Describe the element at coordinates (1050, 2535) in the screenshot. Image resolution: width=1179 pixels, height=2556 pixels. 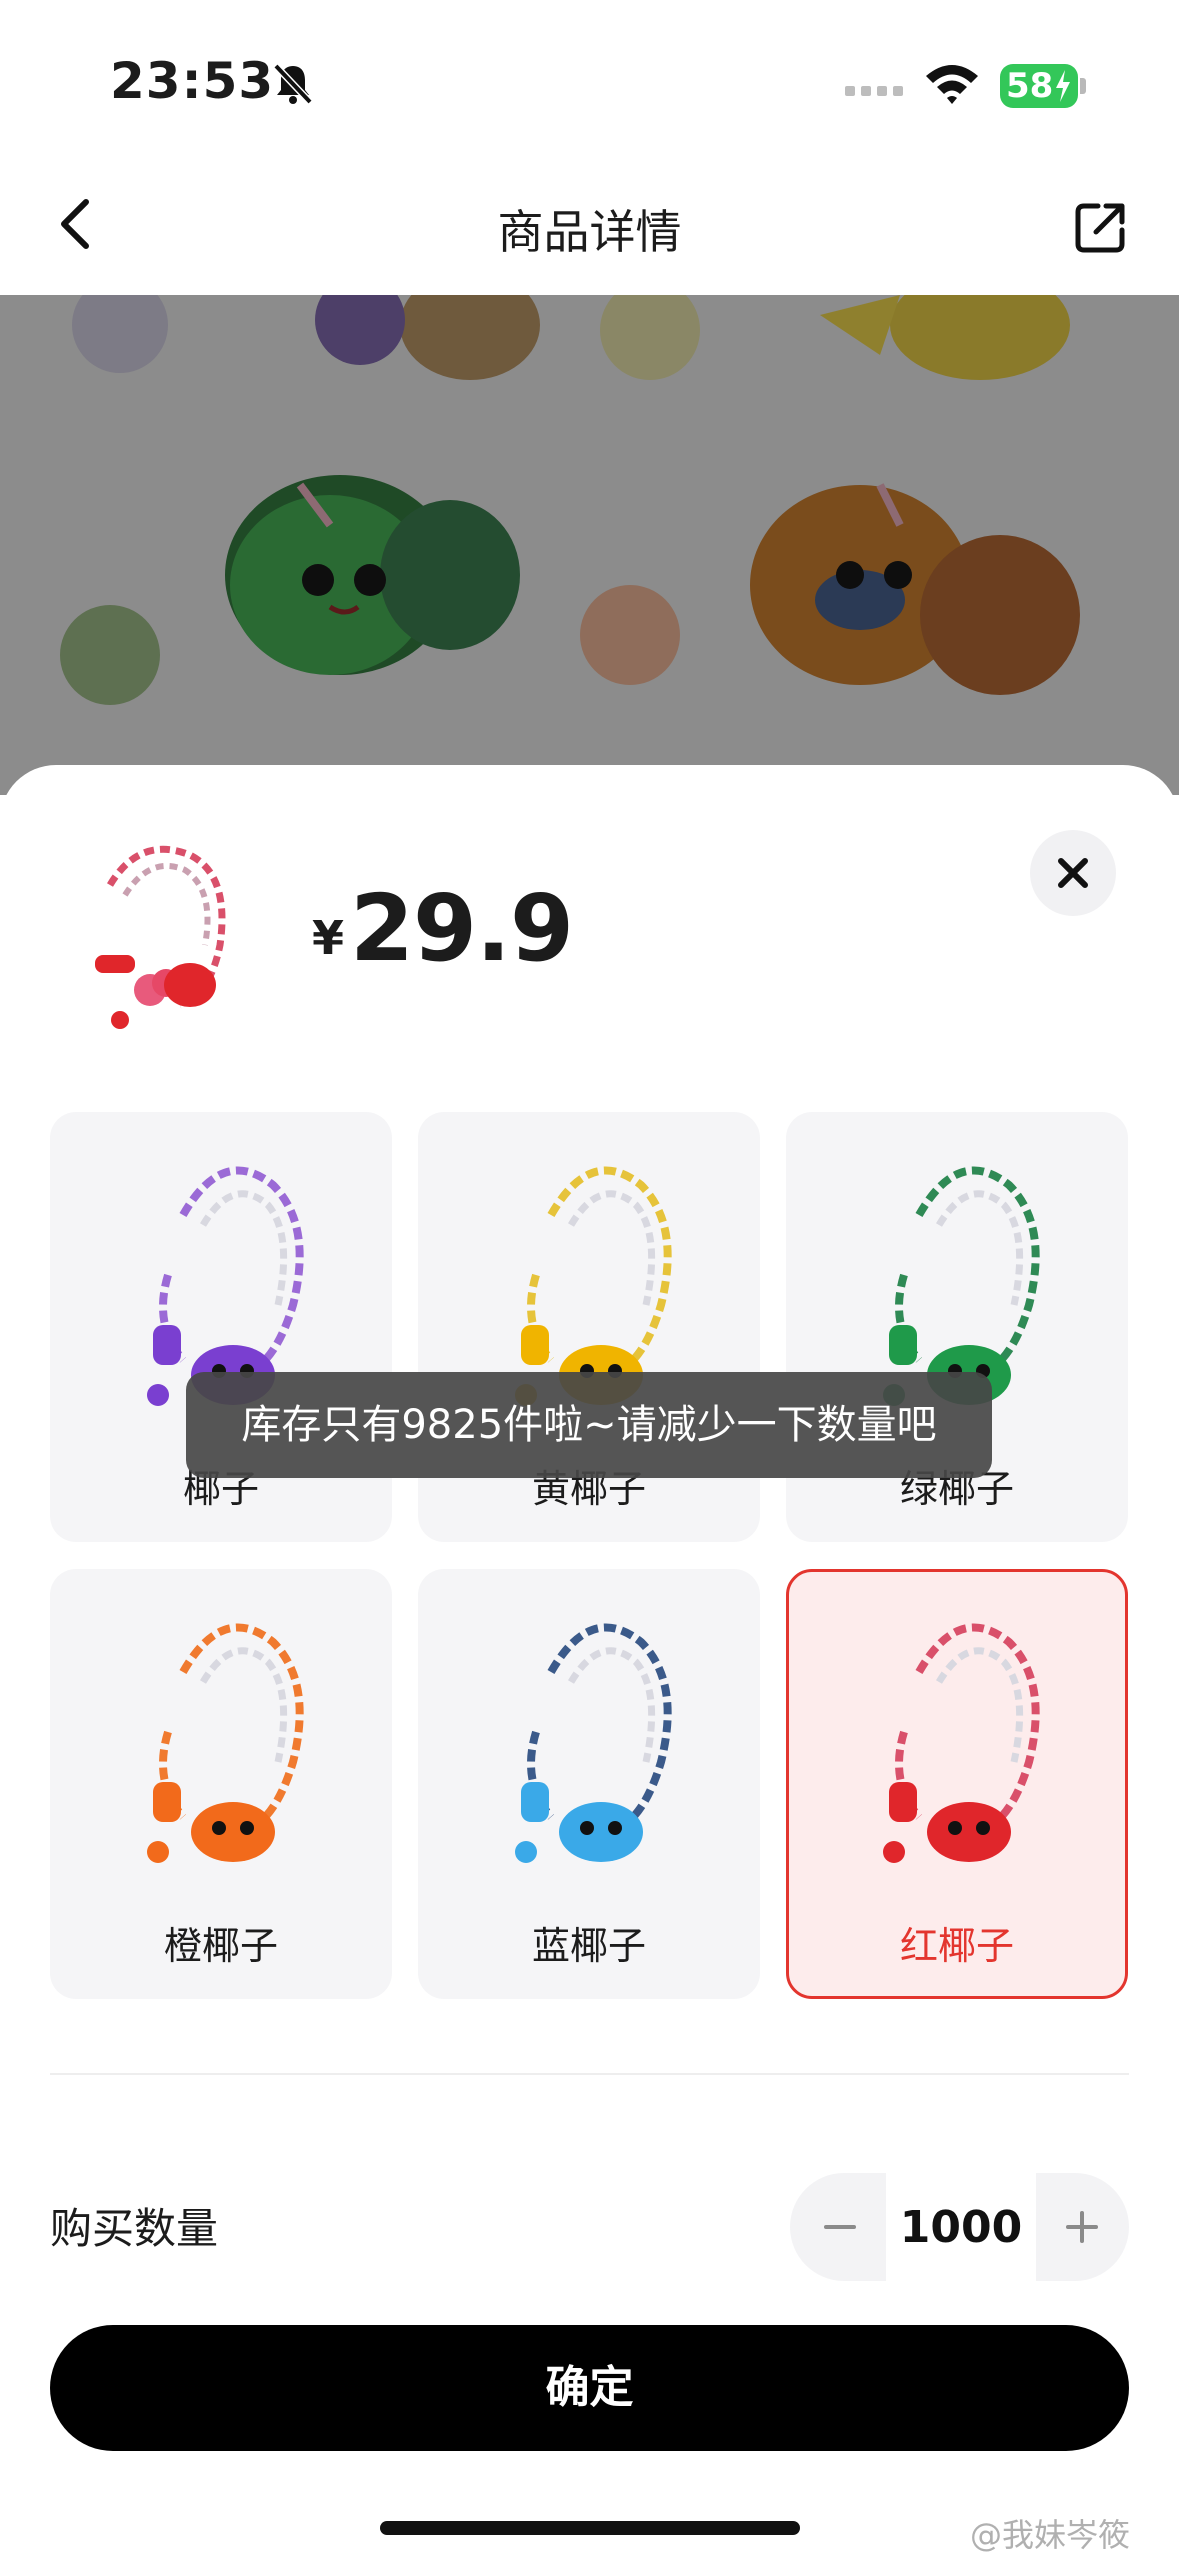
I see `watermark: @我妹岑筱` at that location.